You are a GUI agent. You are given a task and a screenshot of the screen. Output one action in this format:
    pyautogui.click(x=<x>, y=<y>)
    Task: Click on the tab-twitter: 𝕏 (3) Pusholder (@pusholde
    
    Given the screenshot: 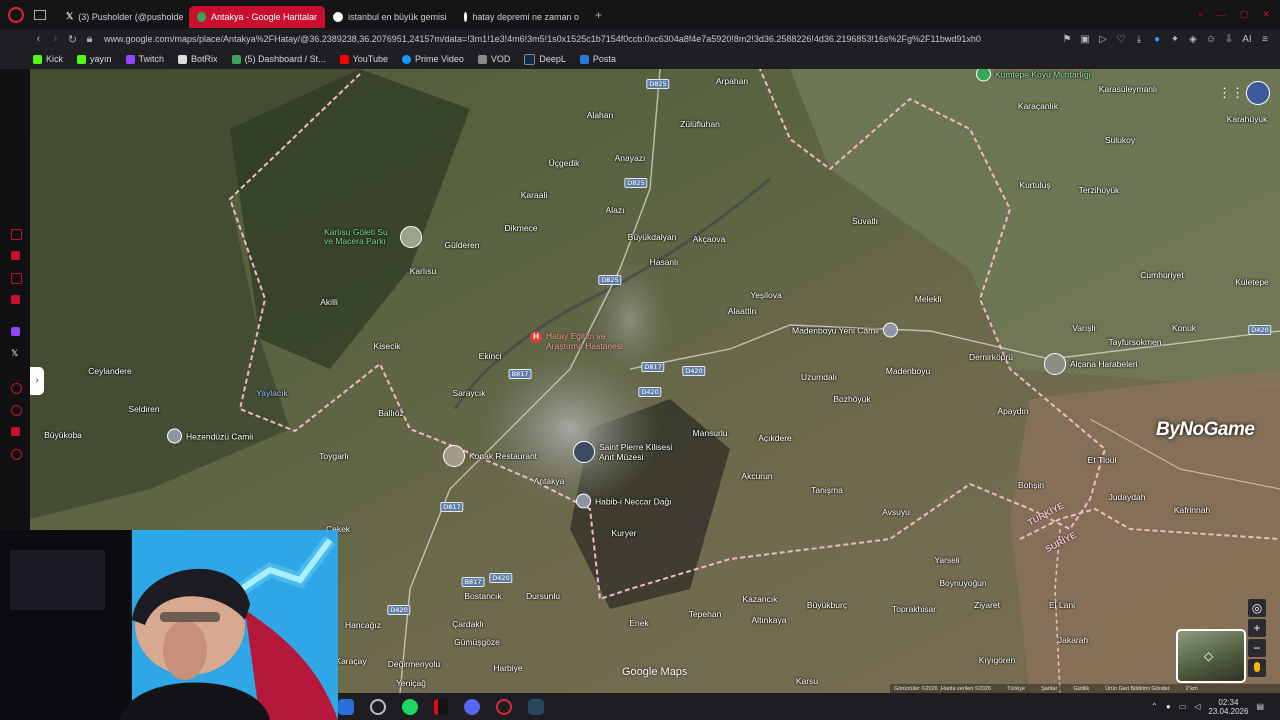 What is the action you would take?
    pyautogui.click(x=123, y=17)
    